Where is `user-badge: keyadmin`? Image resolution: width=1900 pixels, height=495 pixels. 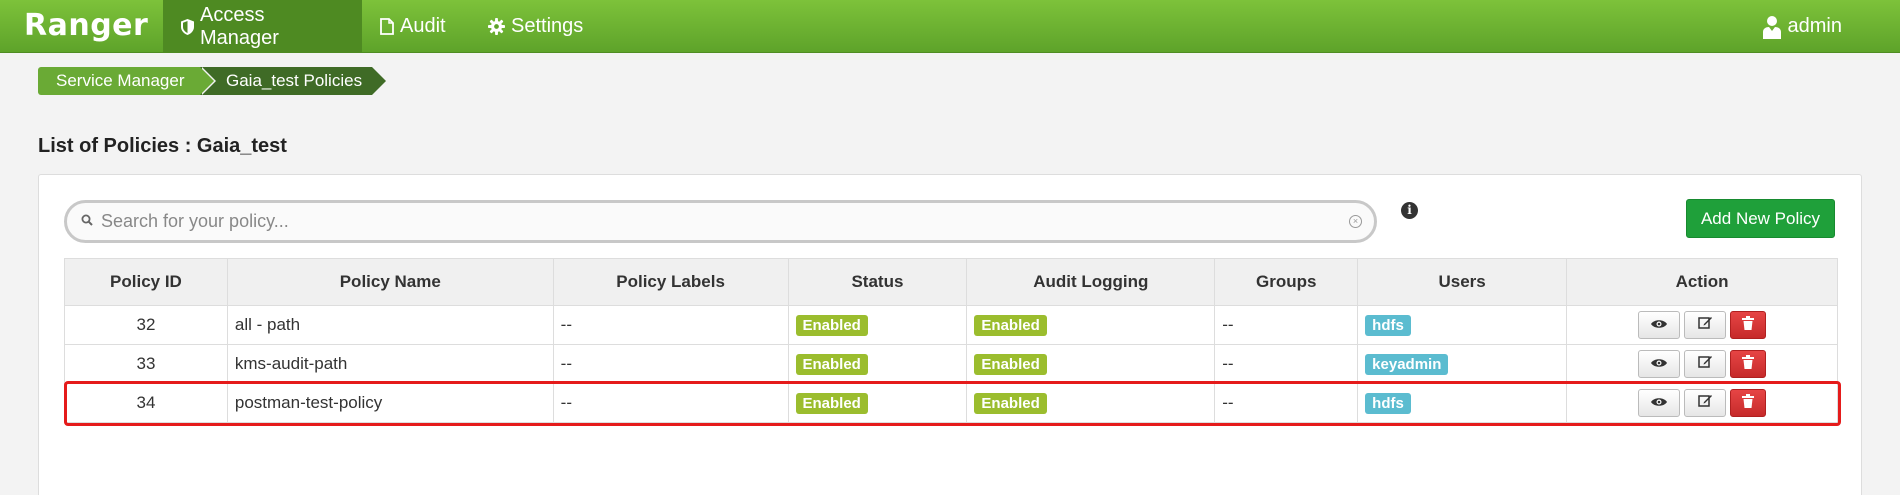
user-badge: keyadmin is located at coordinates (1407, 364).